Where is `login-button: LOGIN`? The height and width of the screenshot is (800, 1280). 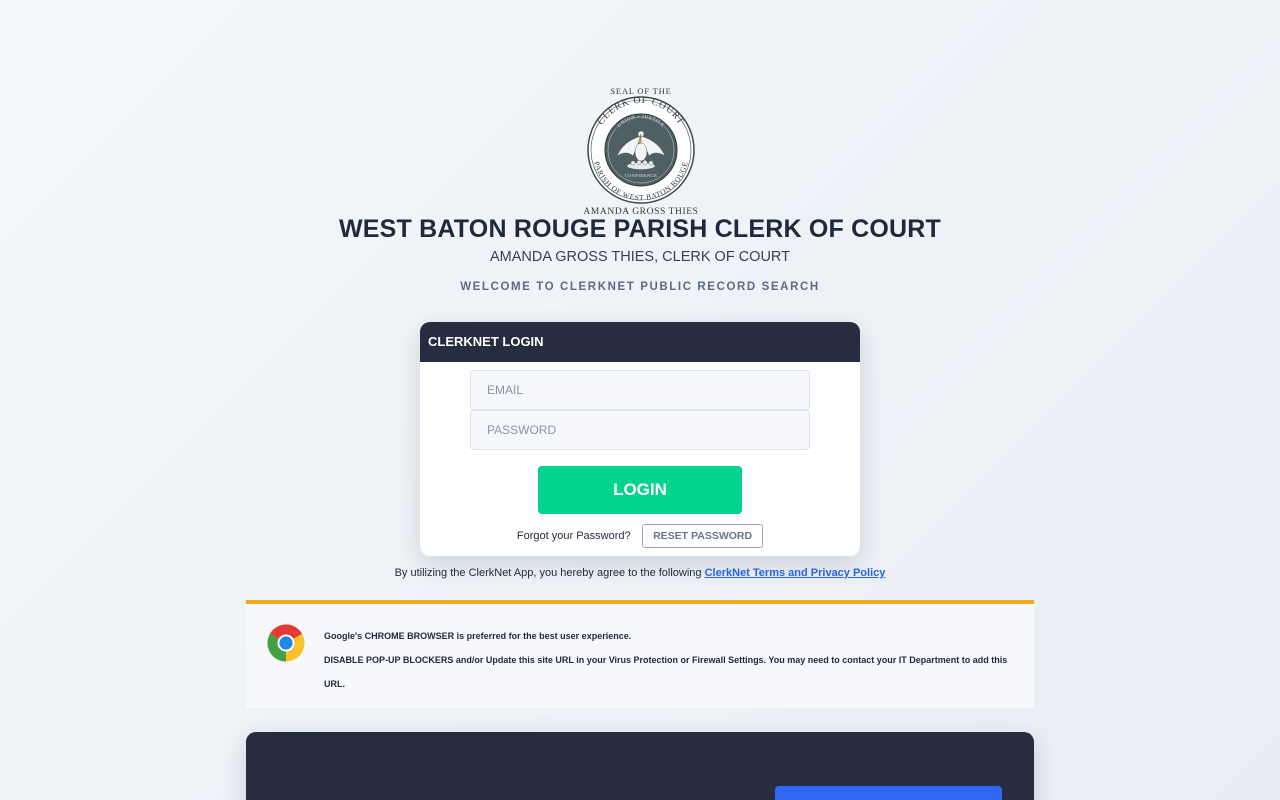
login-button: LOGIN is located at coordinates (640, 490).